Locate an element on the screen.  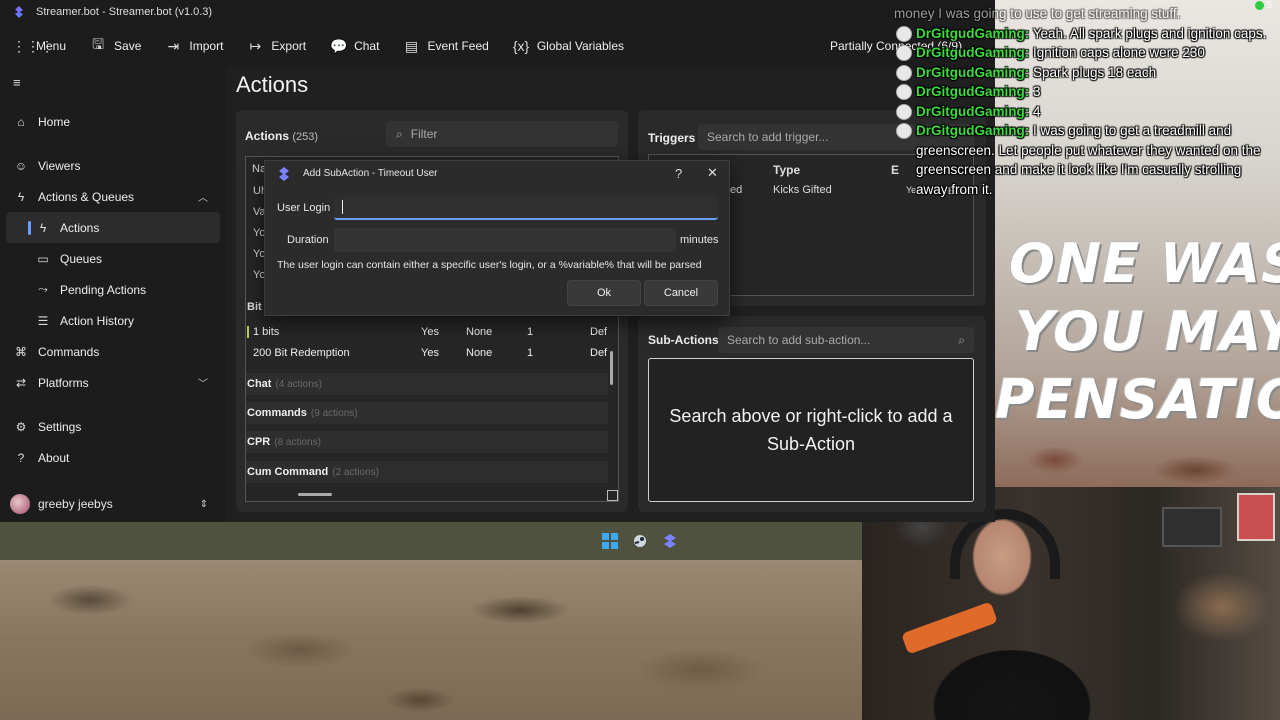
group-name: Chat is located at coordinates (259, 384).